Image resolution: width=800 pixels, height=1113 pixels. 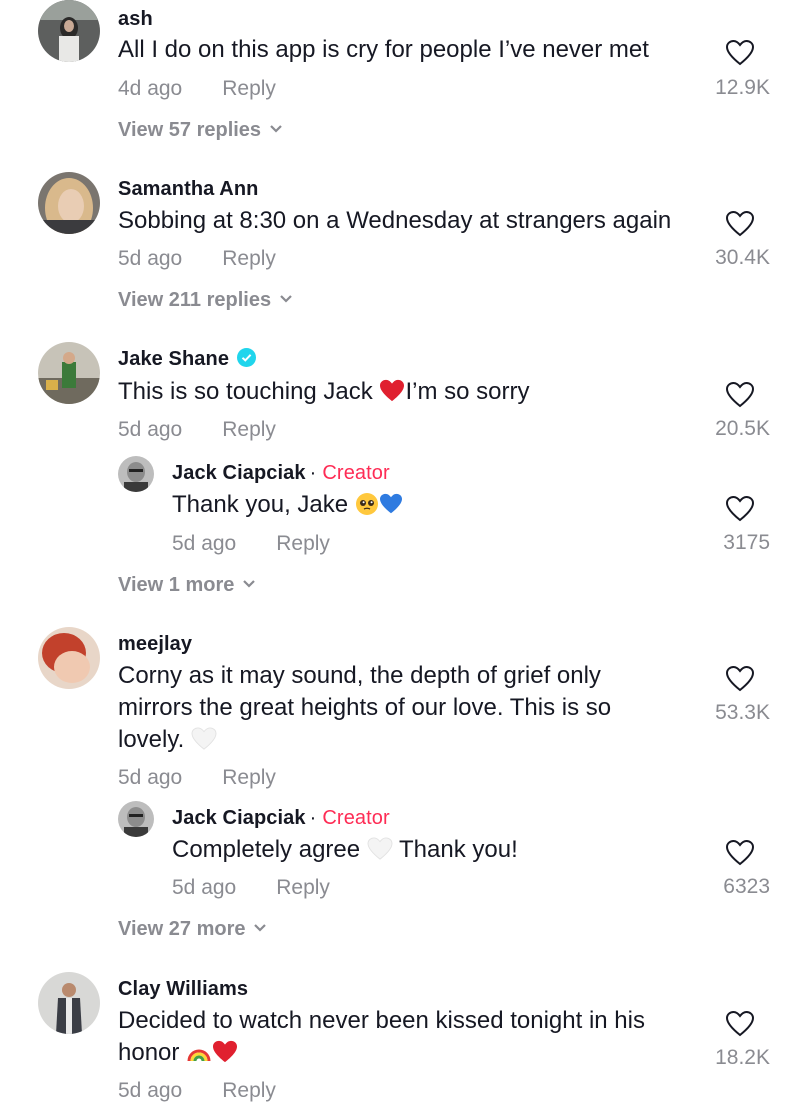 What do you see at coordinates (725, 1041) in the screenshot?
I see `like-button: 18.2K` at bounding box center [725, 1041].